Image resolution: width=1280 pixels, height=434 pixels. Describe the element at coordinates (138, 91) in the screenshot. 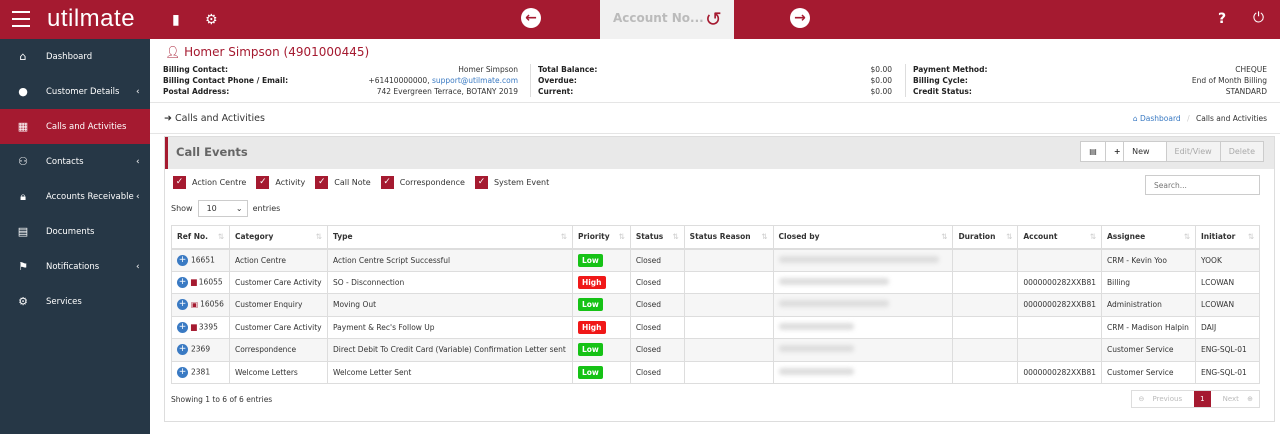

I see `chevron-left-icon: ‹` at that location.